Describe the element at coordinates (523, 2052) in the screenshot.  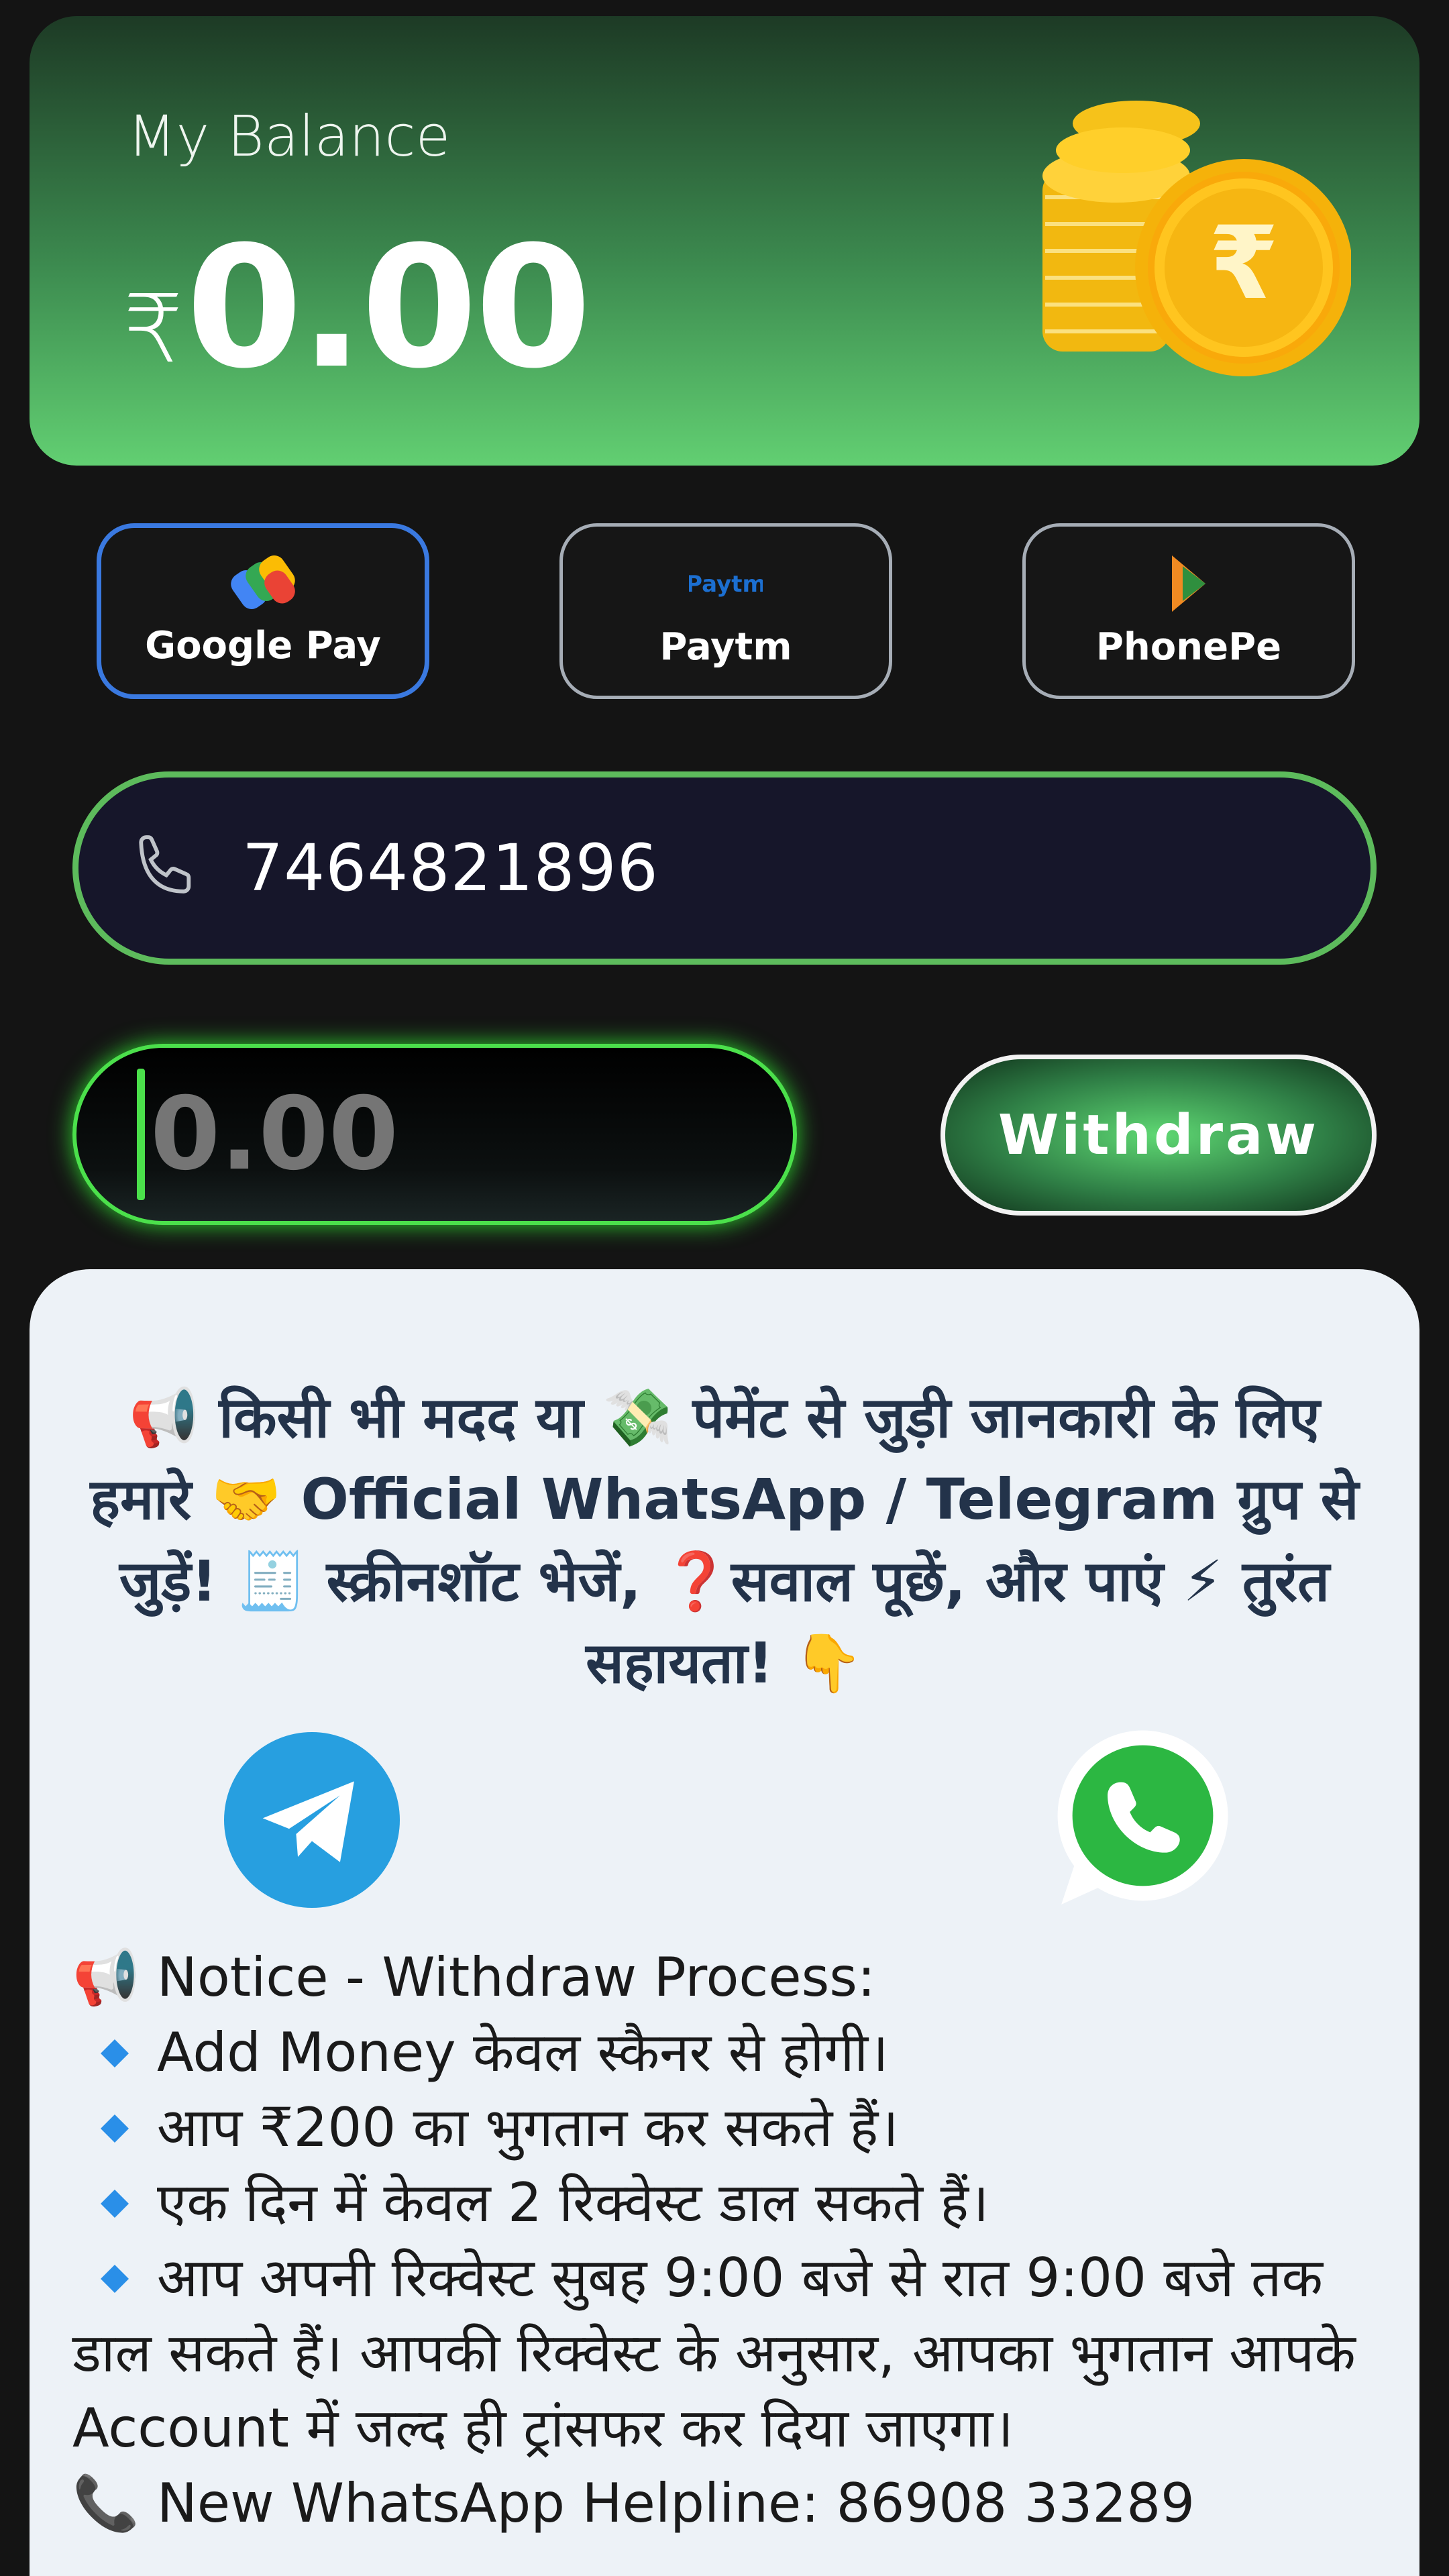
I see `notice-item-text: Add Money केवल स्कैनर से होगी।` at that location.